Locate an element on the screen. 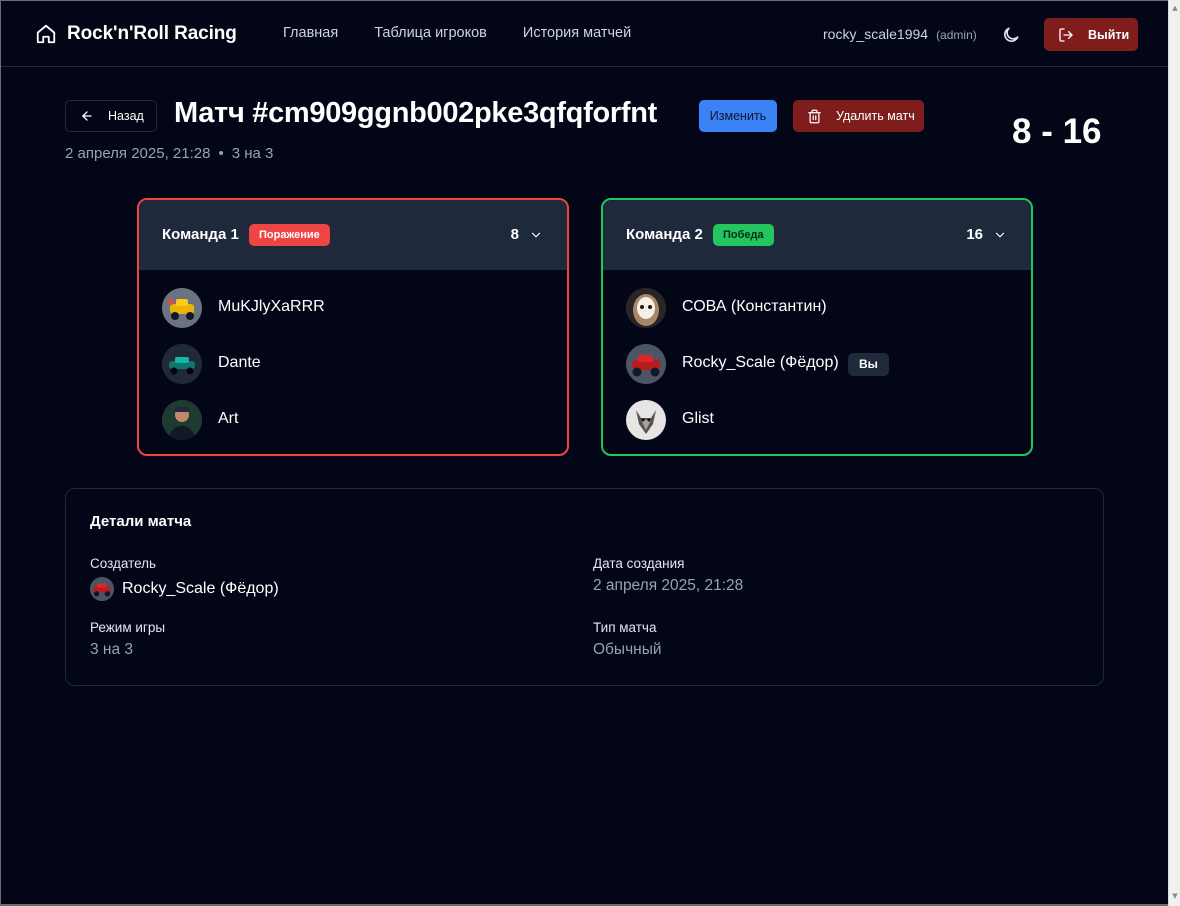  brand-title: Rock'n'Roll Racing is located at coordinates (152, 33).